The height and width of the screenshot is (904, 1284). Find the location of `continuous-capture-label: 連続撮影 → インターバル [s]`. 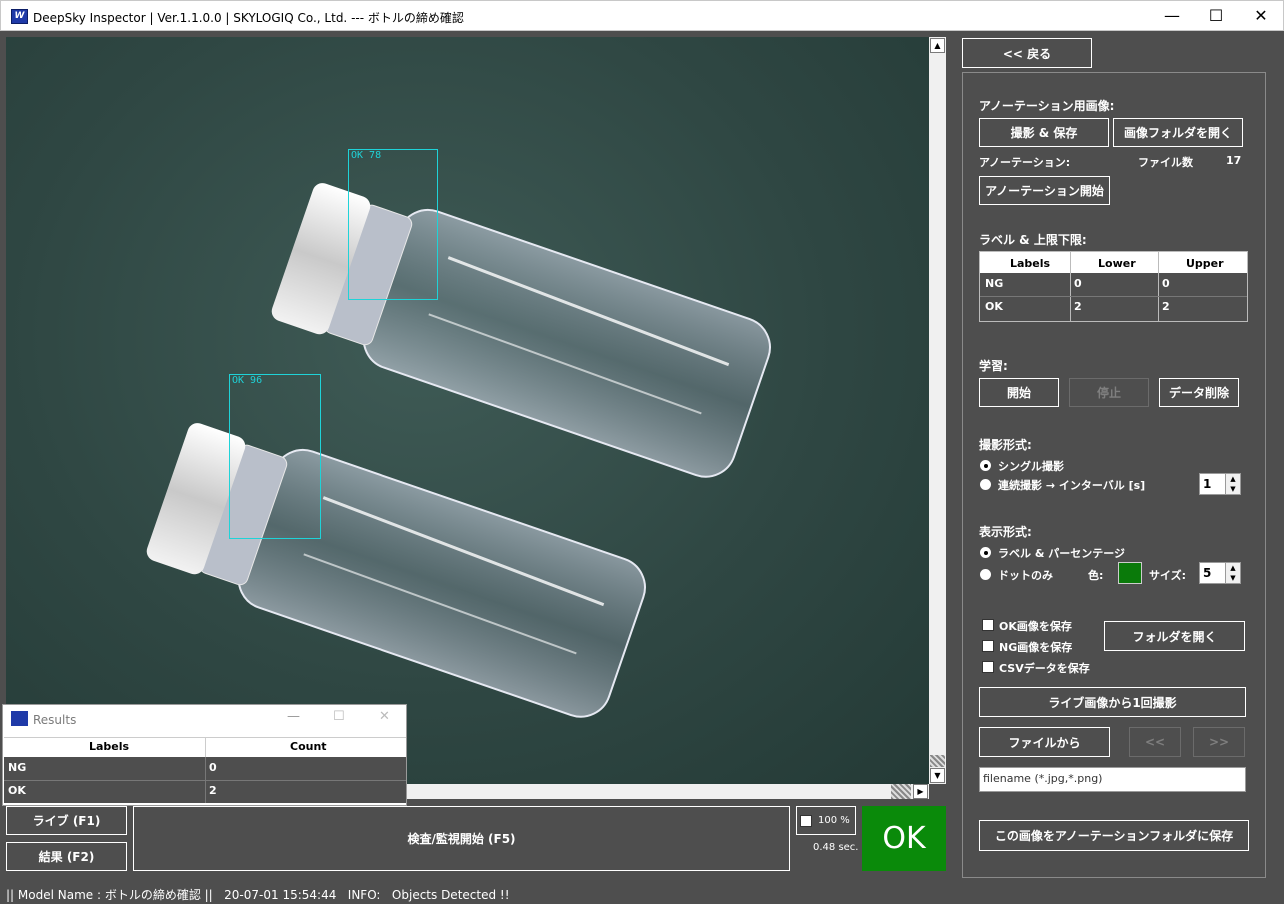

continuous-capture-label: 連続撮影 → インターバル [s] is located at coordinates (1072, 485).